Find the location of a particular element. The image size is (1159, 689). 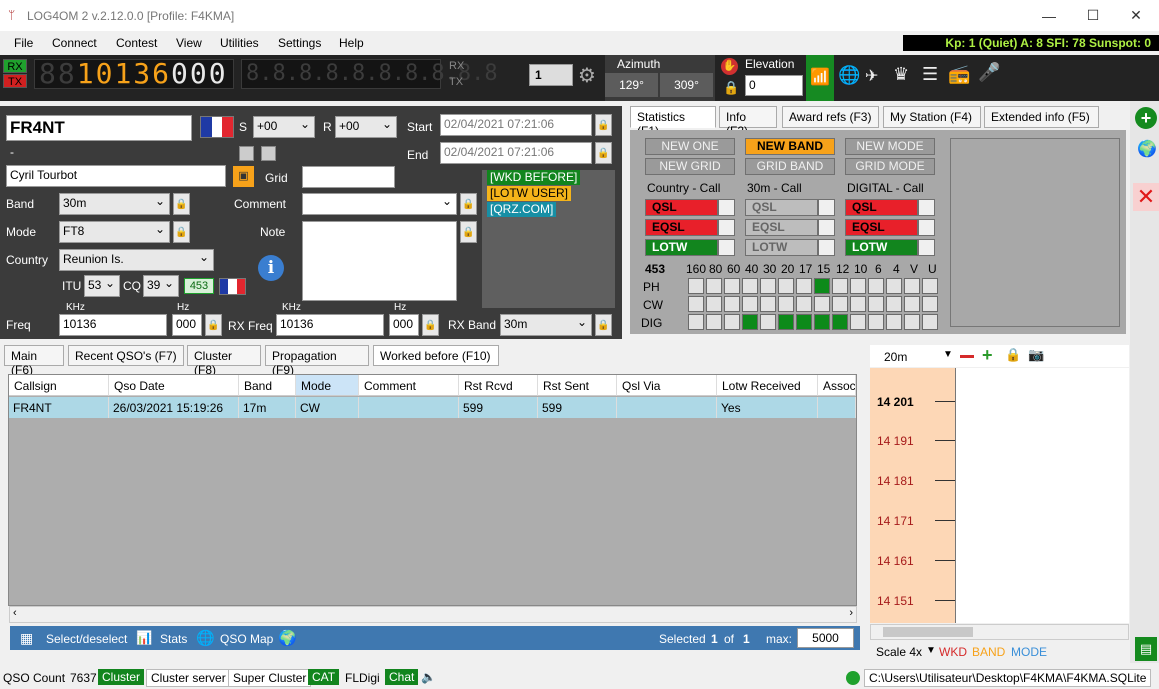

grid-input is located at coordinates (348, 177).